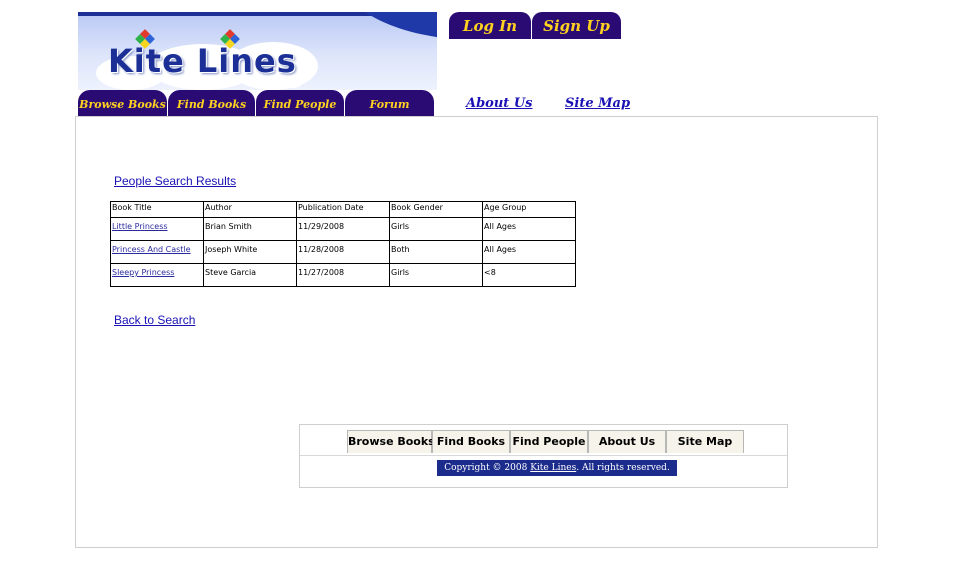  What do you see at coordinates (300, 103) in the screenshot?
I see `nav-tab-find-people: Find People` at bounding box center [300, 103].